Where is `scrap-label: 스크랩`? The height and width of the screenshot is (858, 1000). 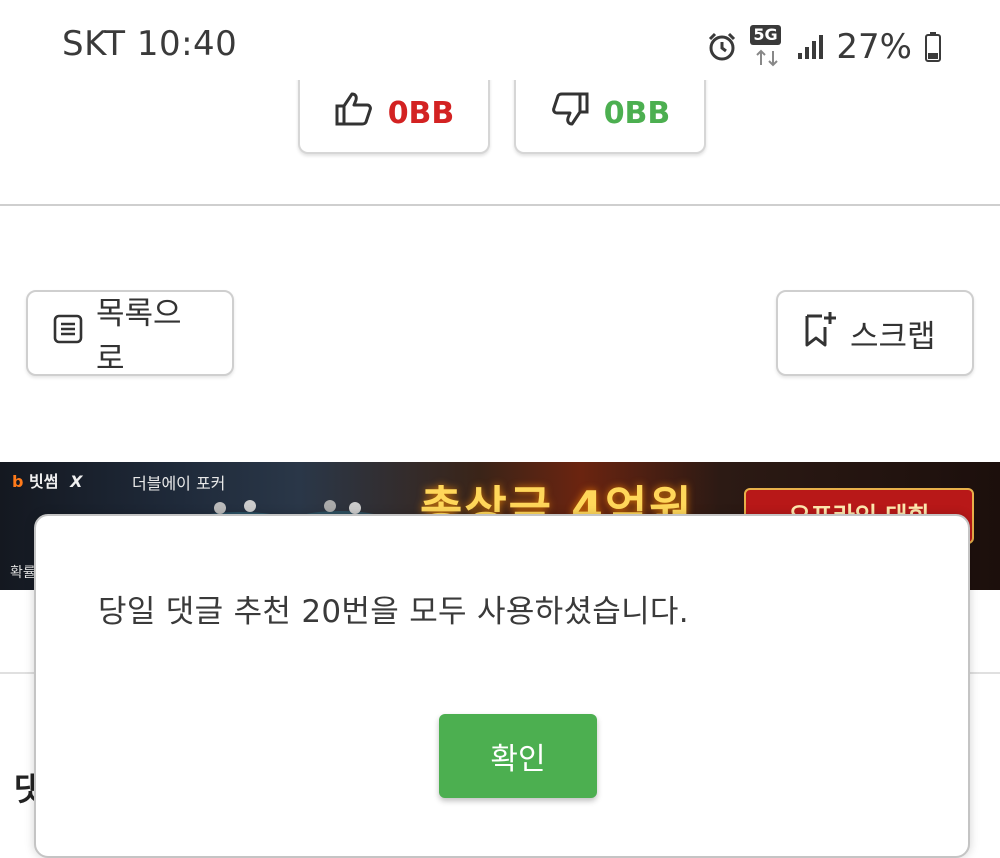 scrap-label: 스크랩 is located at coordinates (893, 336).